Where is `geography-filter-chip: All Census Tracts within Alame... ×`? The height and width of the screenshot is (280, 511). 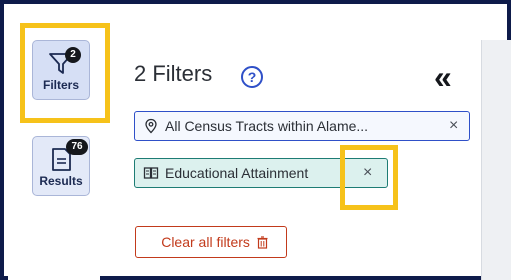 geography-filter-chip: All Census Tracts within Alame... × is located at coordinates (302, 126).